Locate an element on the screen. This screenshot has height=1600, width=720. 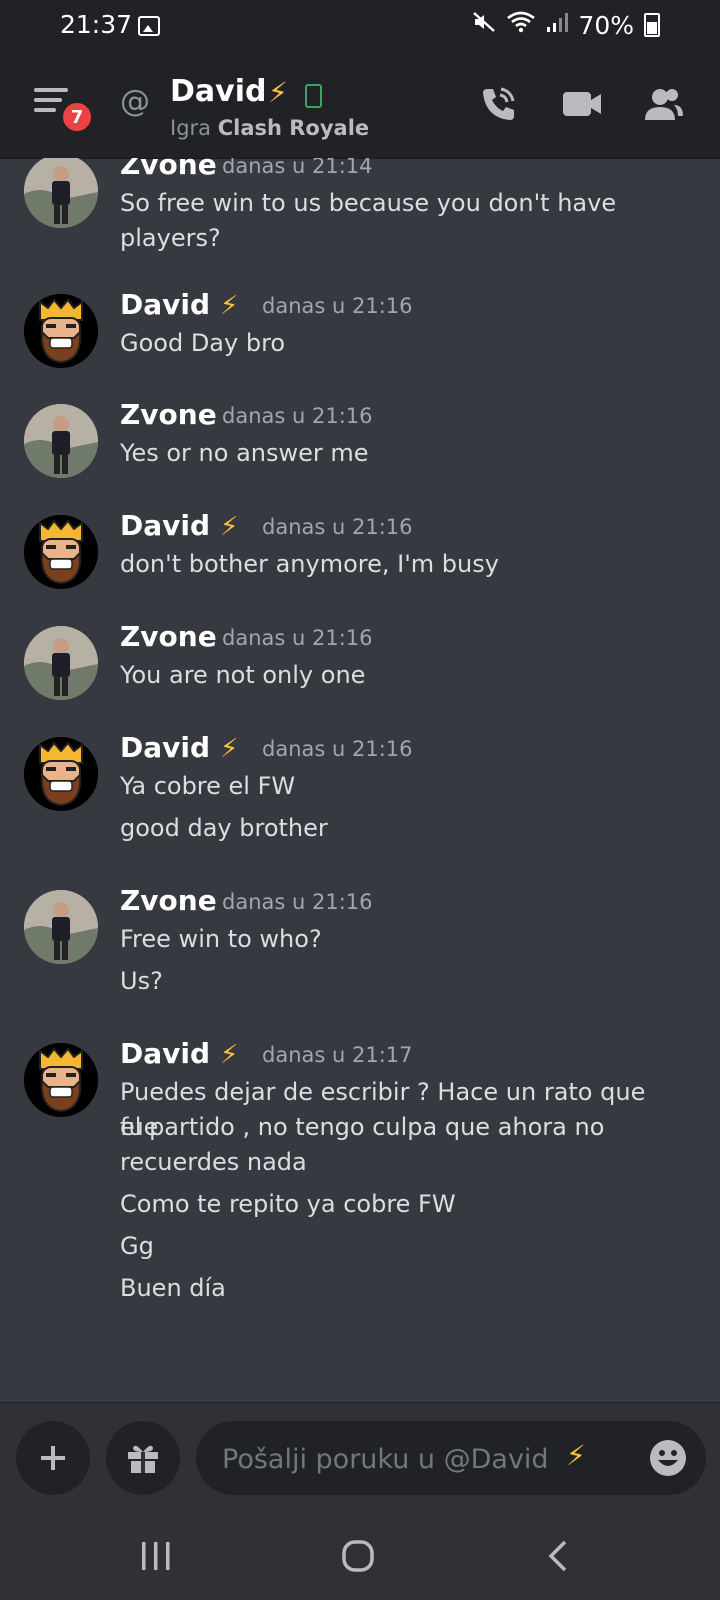
back-button is located at coordinates (558, 1556).